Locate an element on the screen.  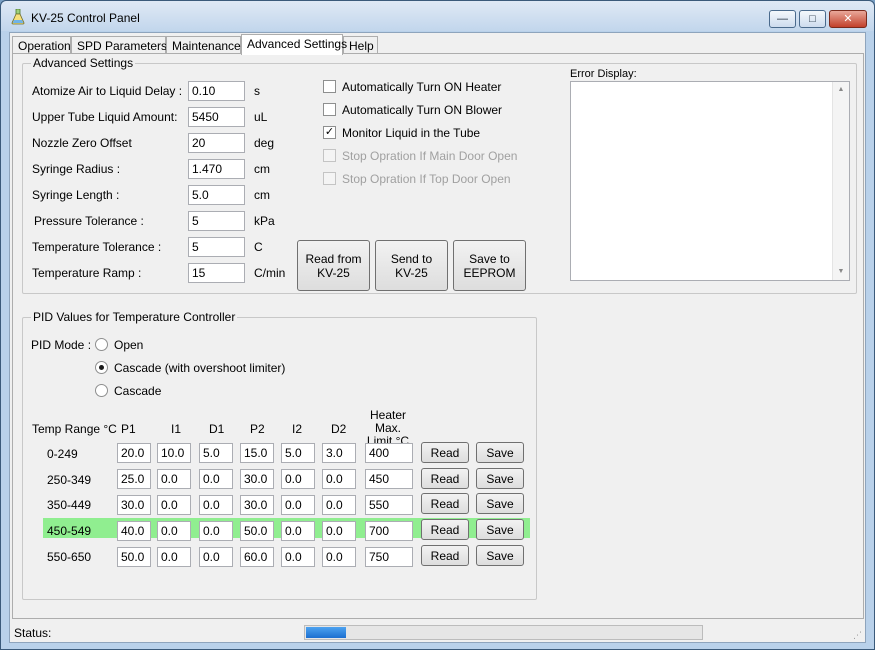
maximize-button: □ is located at coordinates (812, 19).